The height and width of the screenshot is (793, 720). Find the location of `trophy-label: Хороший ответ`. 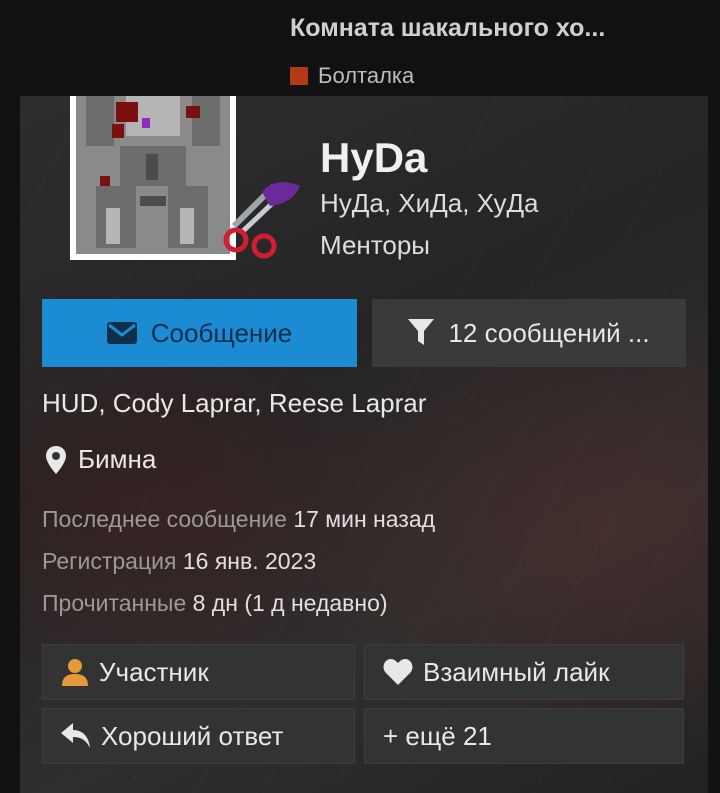

trophy-label: Хороший ответ is located at coordinates (192, 735).